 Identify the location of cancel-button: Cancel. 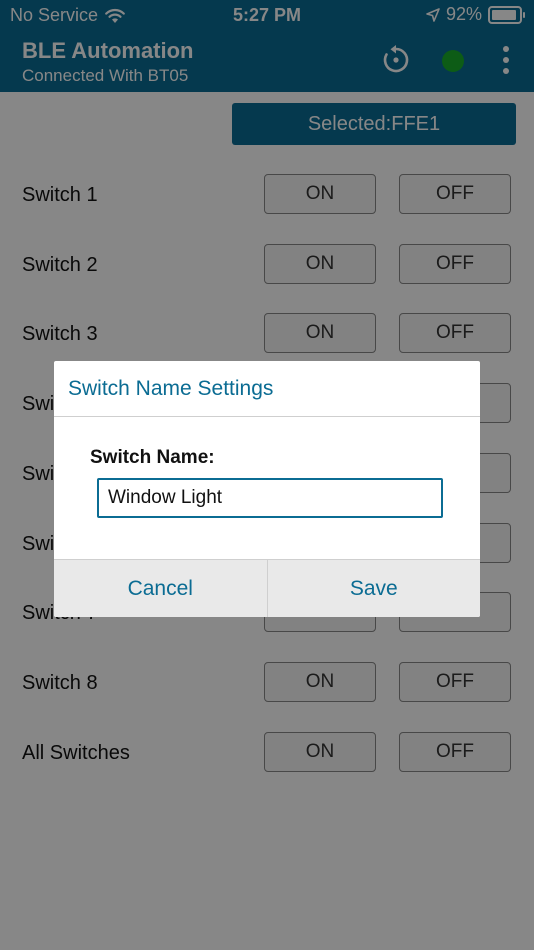
(160, 588).